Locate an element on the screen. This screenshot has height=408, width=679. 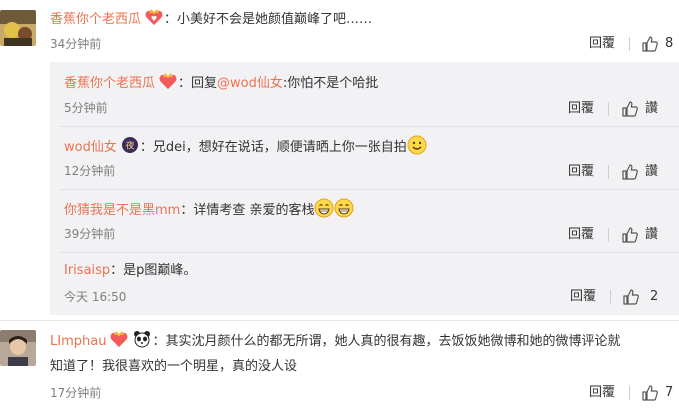
smile-emoji-icon is located at coordinates (417, 145).